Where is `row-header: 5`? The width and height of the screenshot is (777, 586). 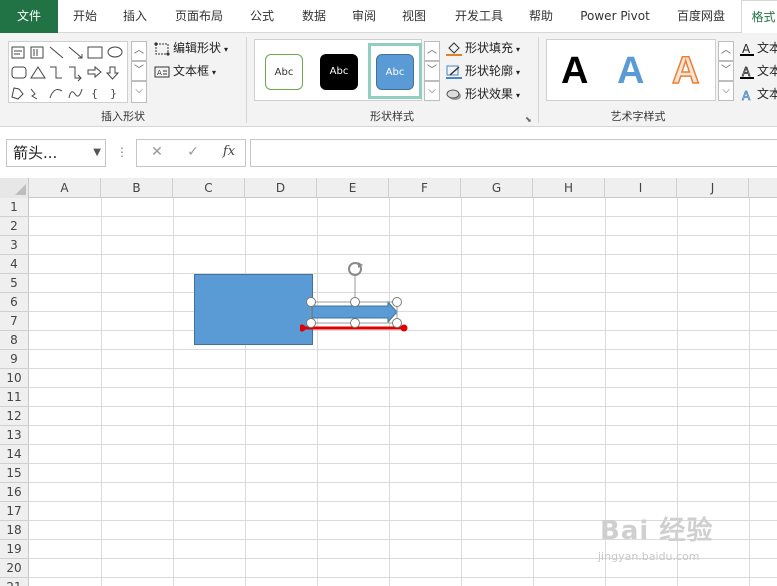
row-header: 5 is located at coordinates (14, 283).